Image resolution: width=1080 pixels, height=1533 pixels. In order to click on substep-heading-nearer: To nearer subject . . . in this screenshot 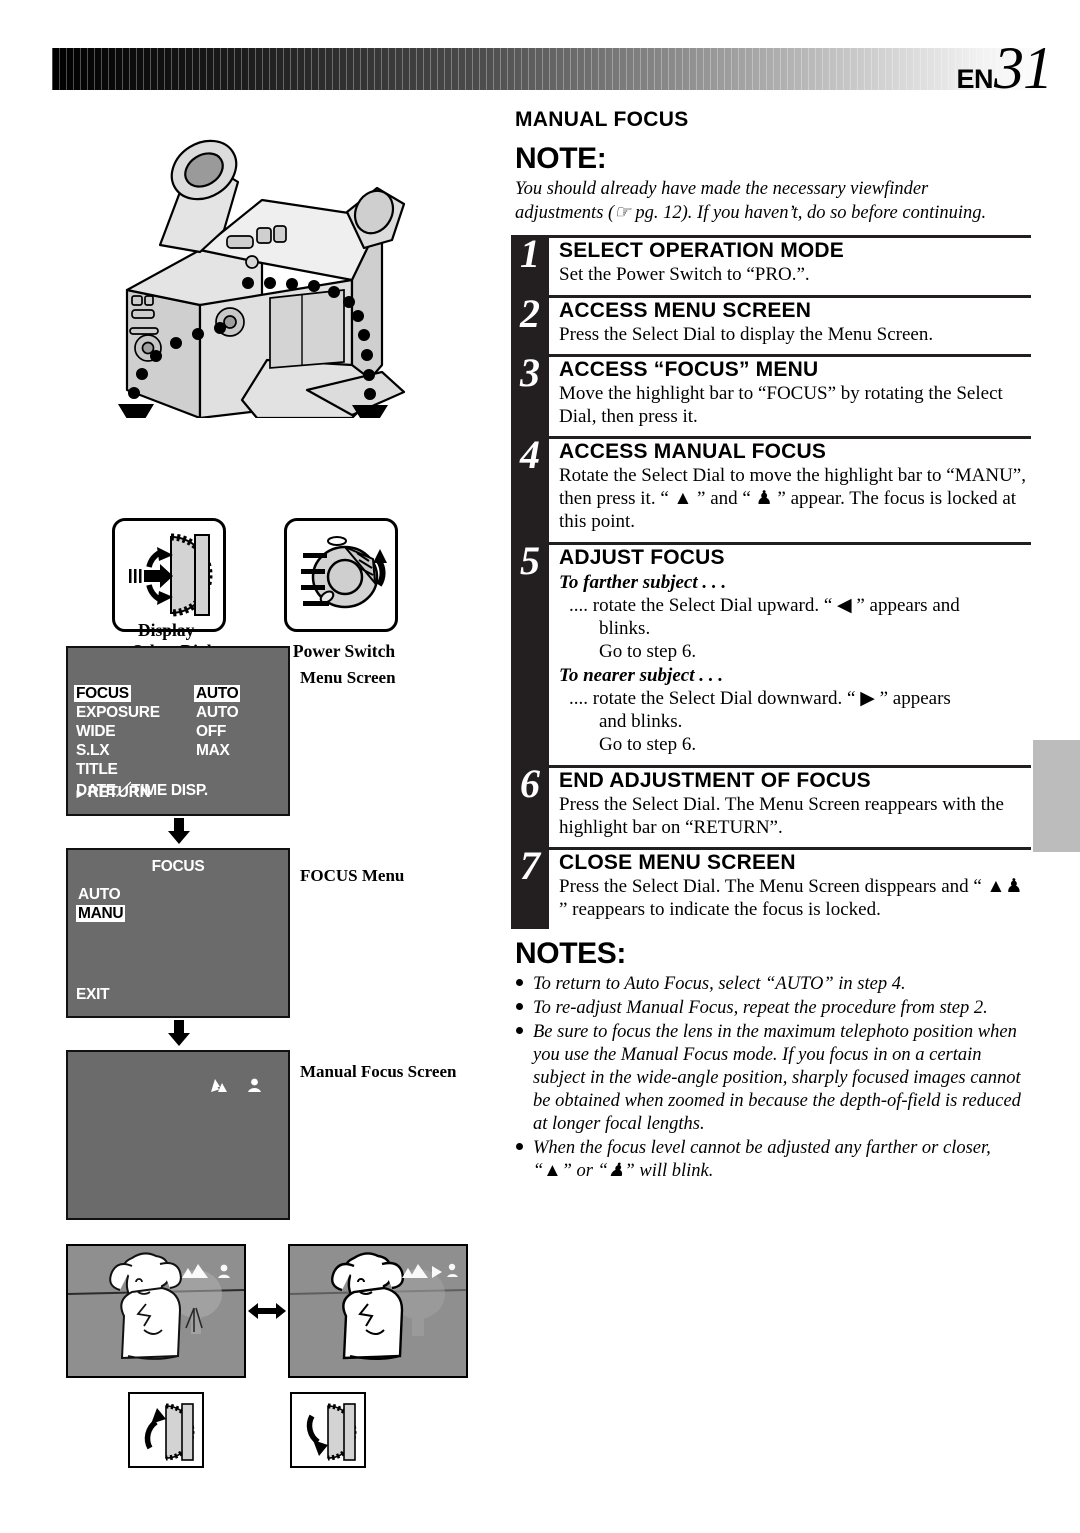, I will do `click(641, 676)`.